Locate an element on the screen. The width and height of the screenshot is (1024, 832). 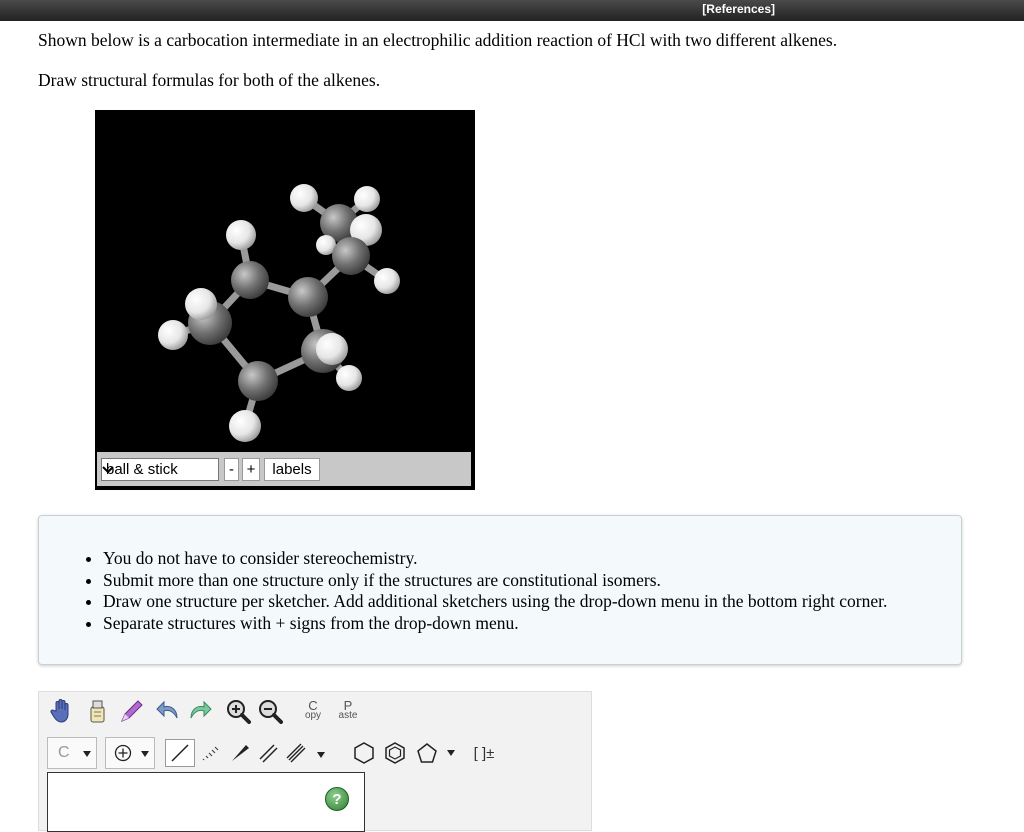
redo-button is located at coordinates (200, 711).